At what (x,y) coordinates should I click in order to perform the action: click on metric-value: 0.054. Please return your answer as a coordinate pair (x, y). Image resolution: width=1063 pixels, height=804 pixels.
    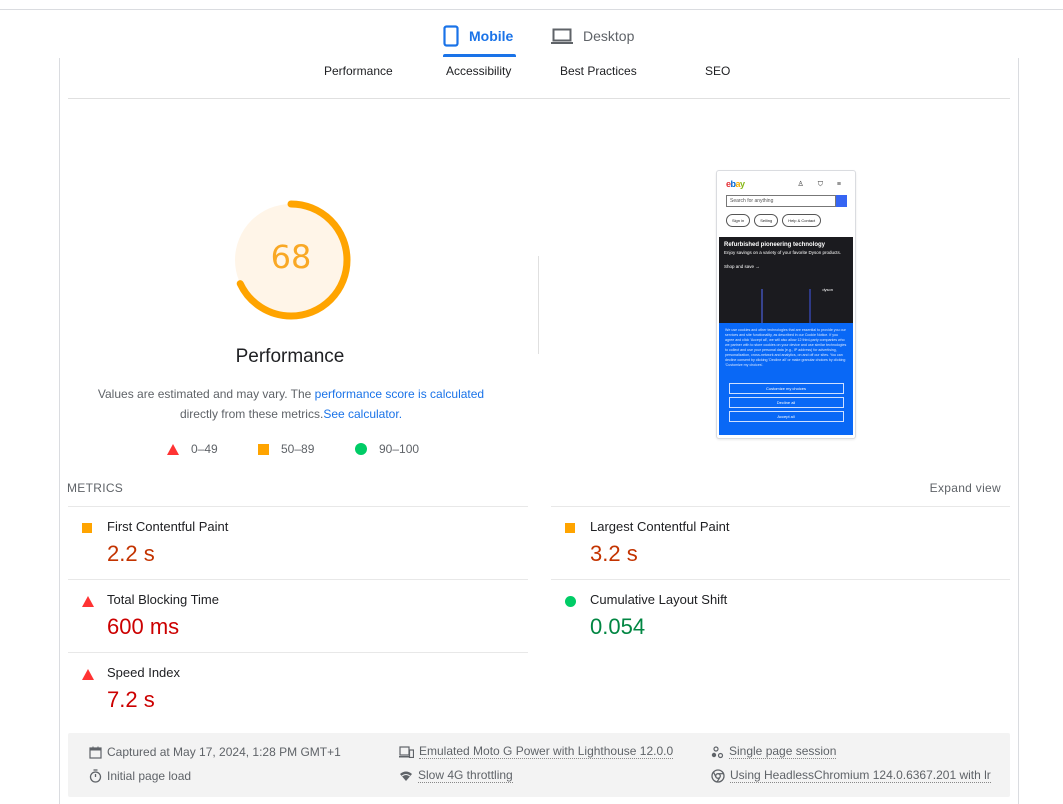
    Looking at the image, I should click on (618, 626).